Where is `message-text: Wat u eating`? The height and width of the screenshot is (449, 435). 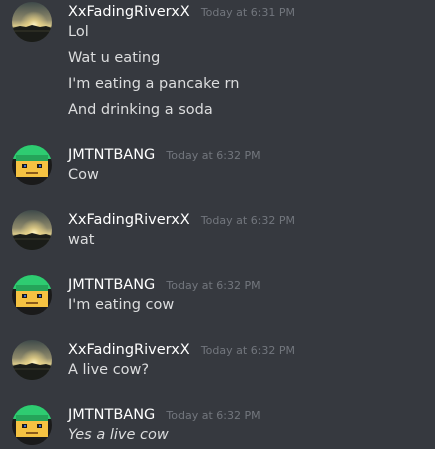
message-text: Wat u eating is located at coordinates (114, 58).